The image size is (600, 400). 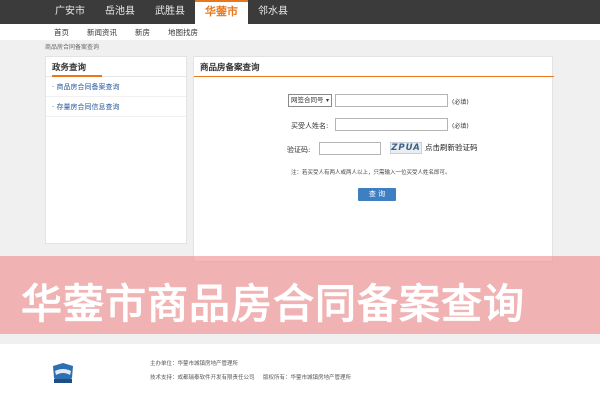 What do you see at coordinates (391, 124) in the screenshot?
I see `buyer-name-input` at bounding box center [391, 124].